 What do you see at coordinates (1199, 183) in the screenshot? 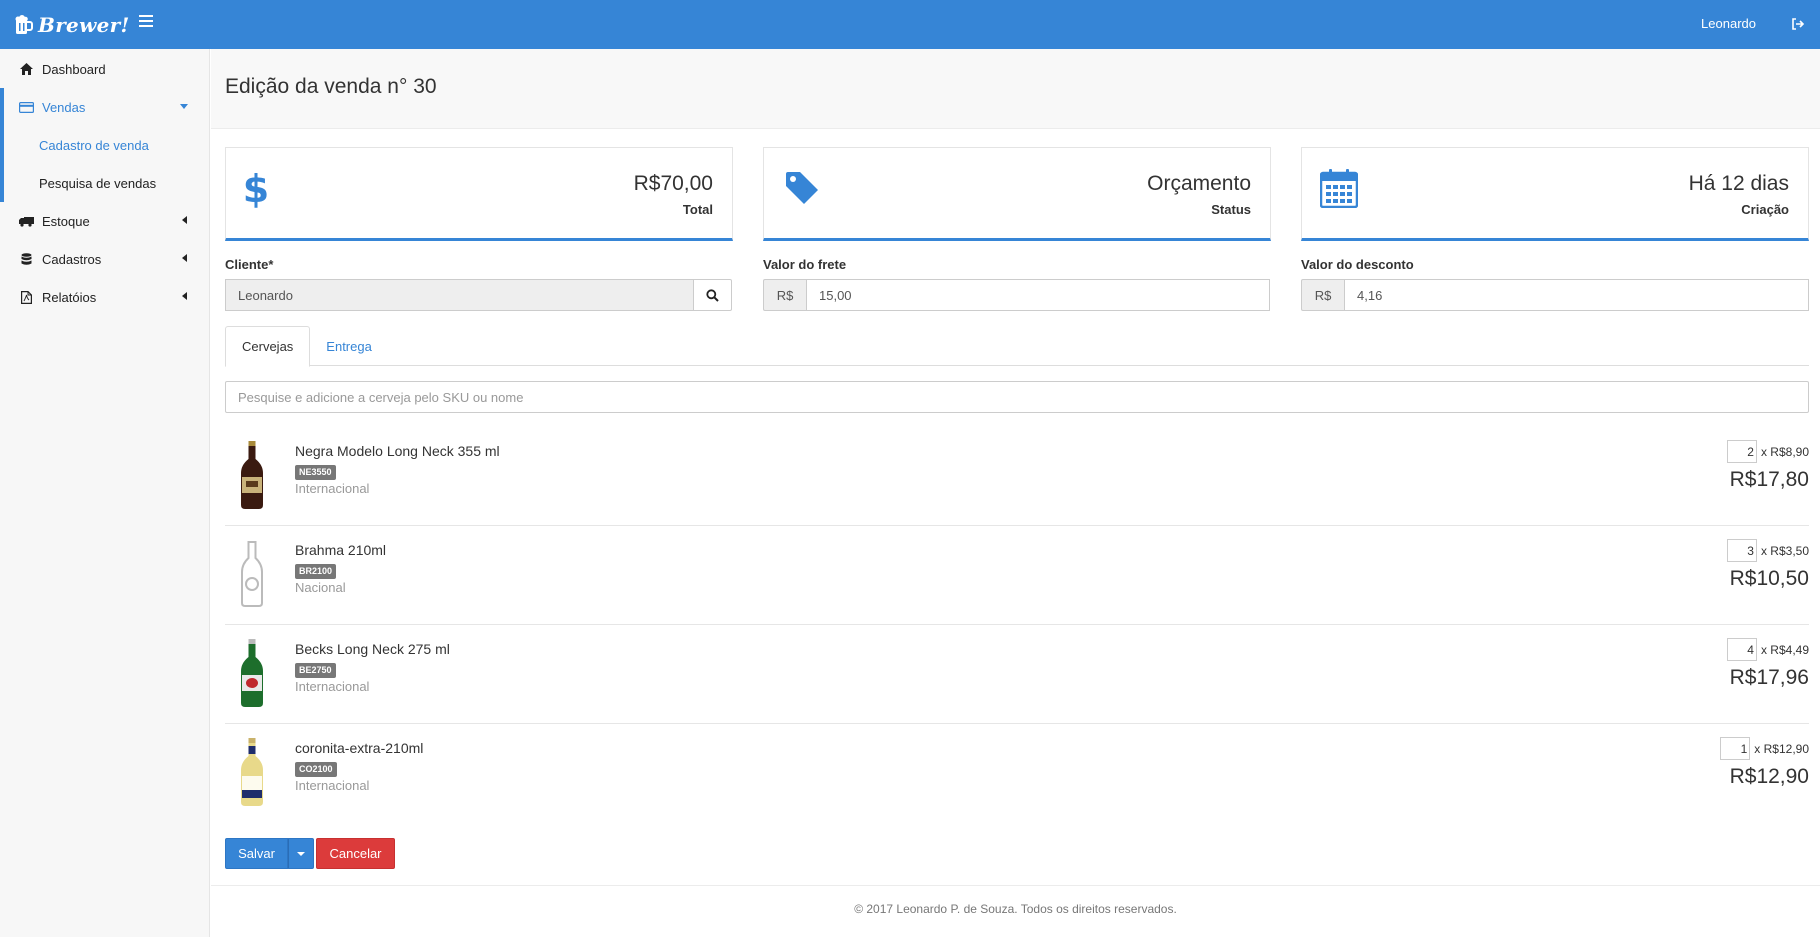
I see `status-value: Orçamento` at bounding box center [1199, 183].